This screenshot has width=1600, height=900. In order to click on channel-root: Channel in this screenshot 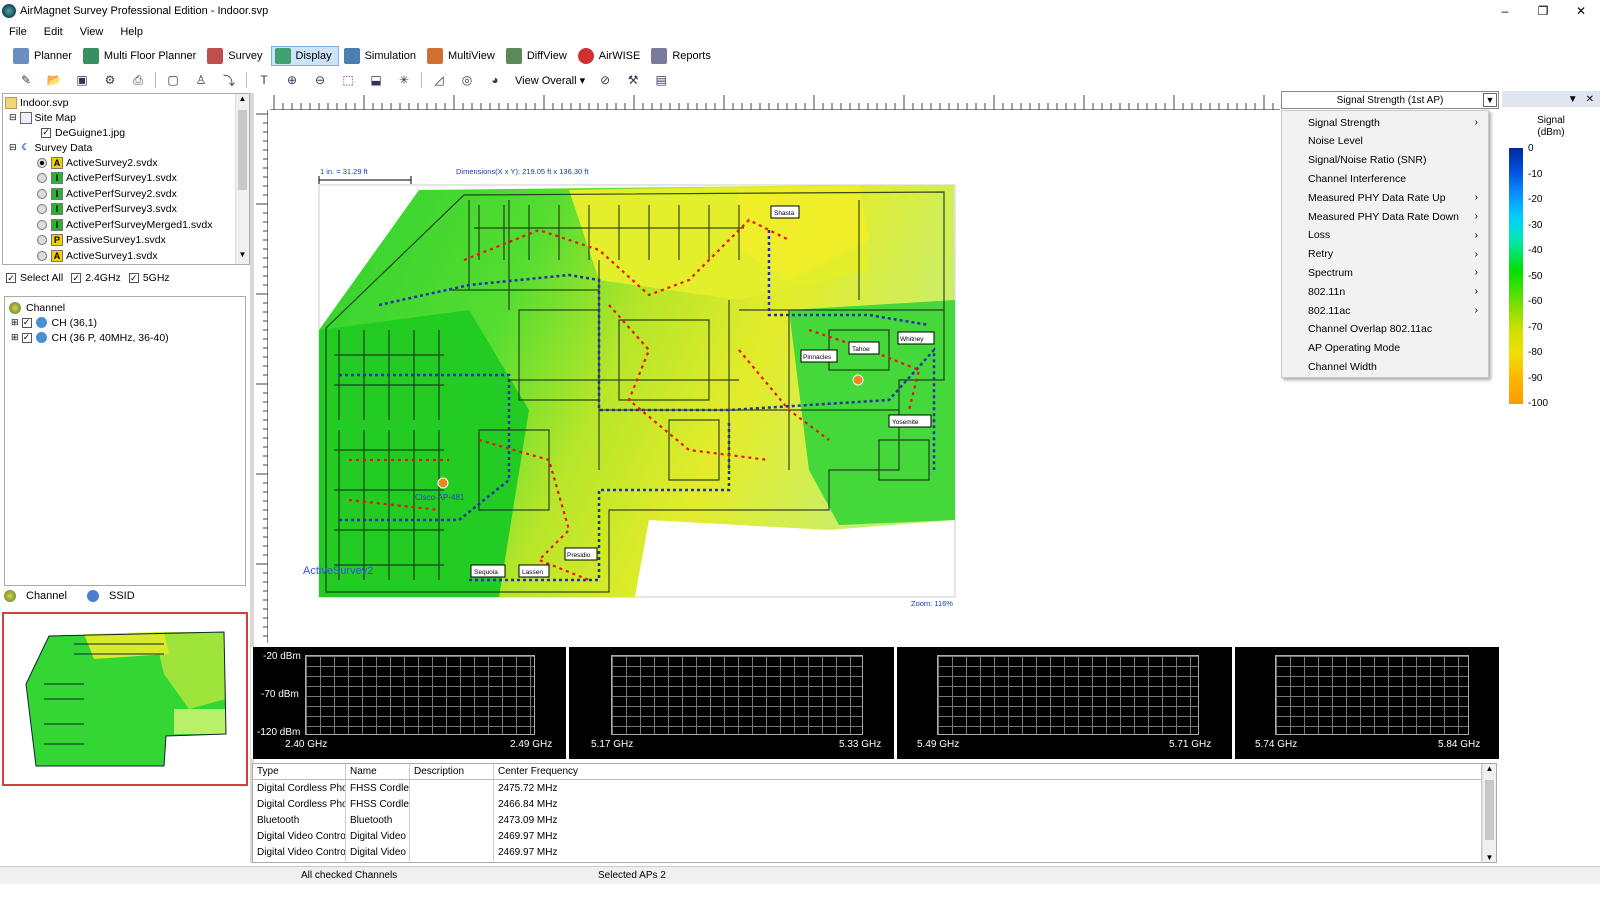, I will do `click(37, 307)`.